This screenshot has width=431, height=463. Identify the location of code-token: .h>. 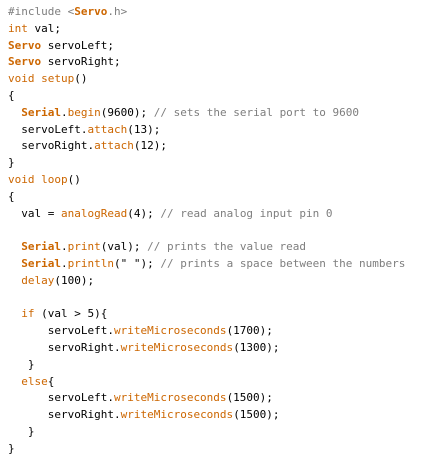
(117, 11).